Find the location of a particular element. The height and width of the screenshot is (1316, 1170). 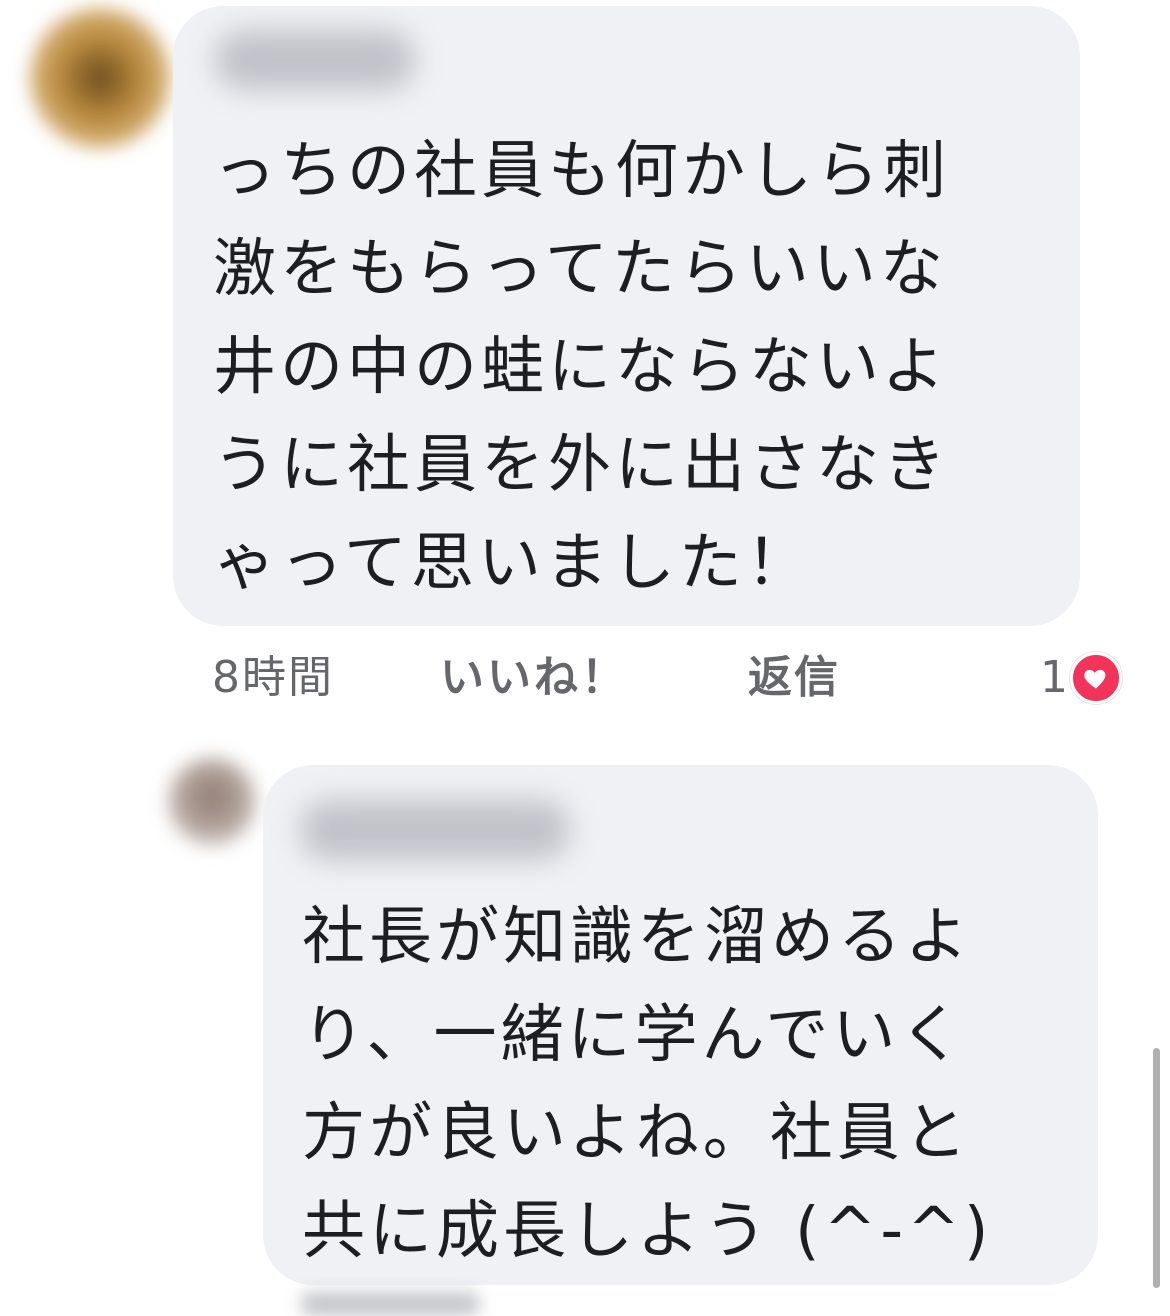

comment-line: 激をもらってたらいいな is located at coordinates (580, 268).